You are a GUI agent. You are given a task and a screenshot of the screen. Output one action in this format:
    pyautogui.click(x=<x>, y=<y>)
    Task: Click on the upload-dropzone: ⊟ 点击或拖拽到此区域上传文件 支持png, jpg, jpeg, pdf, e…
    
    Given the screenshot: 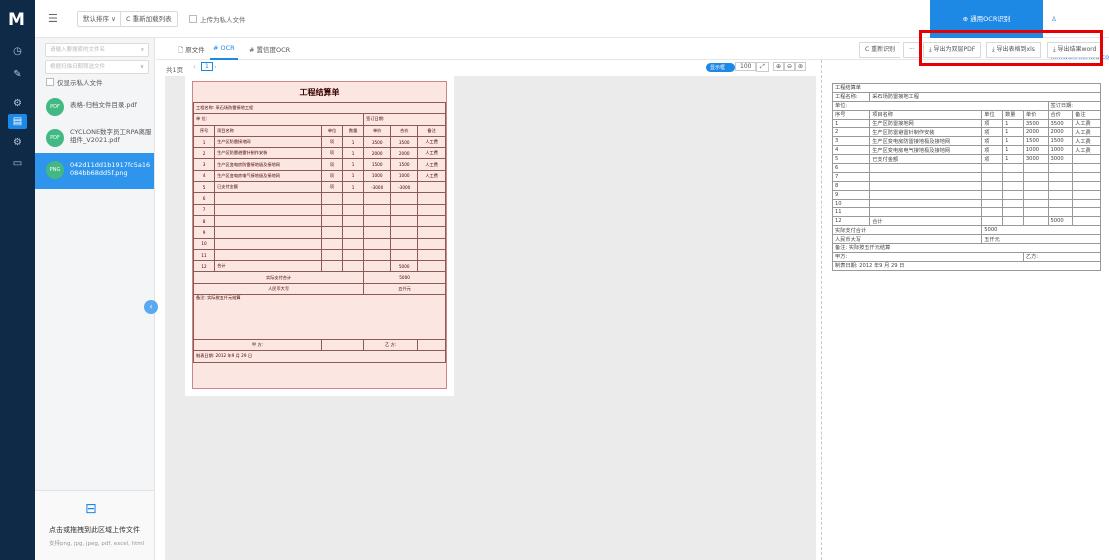 What is the action you would take?
    pyautogui.click(x=94, y=525)
    